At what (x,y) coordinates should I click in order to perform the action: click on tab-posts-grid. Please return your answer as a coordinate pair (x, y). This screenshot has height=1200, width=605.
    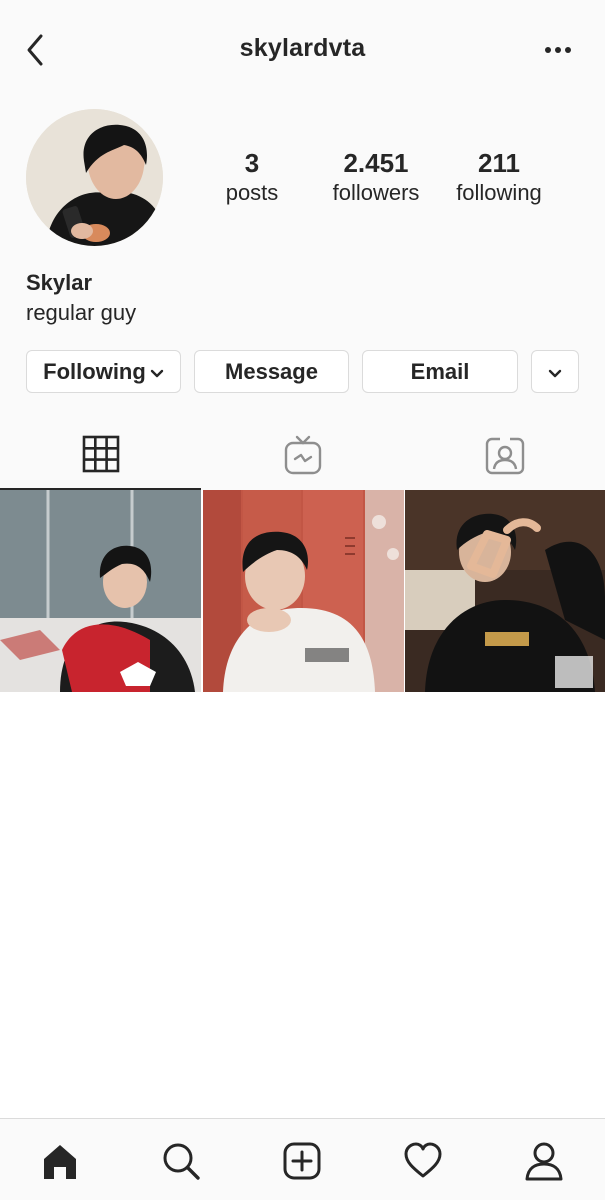
    Looking at the image, I should click on (100, 455).